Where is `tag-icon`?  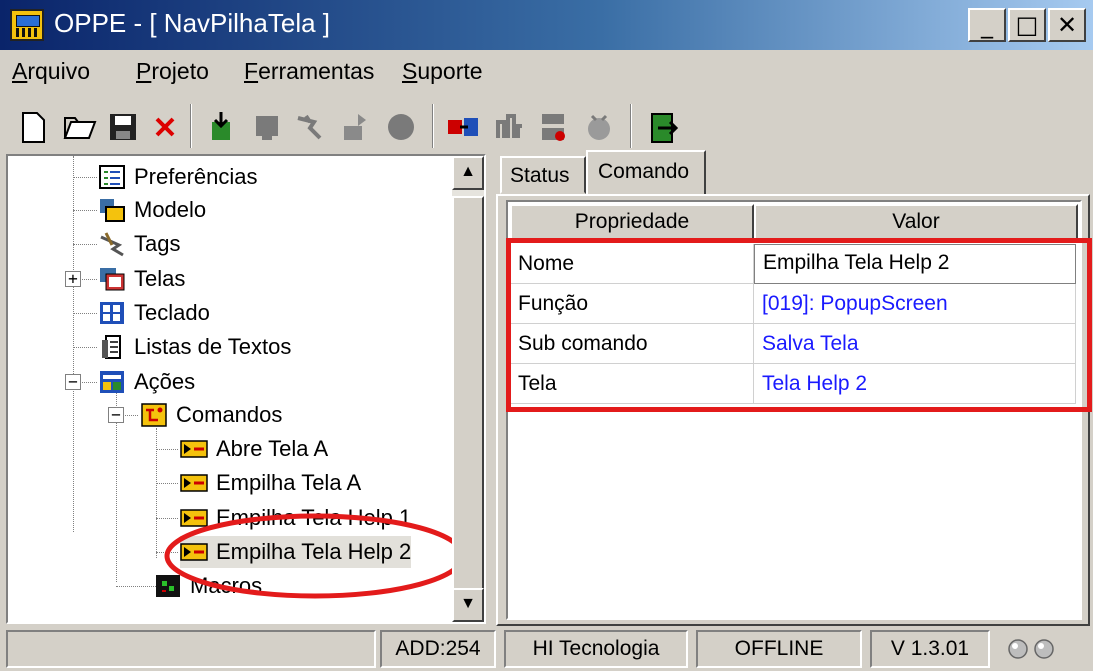
tag-icon is located at coordinates (311, 127).